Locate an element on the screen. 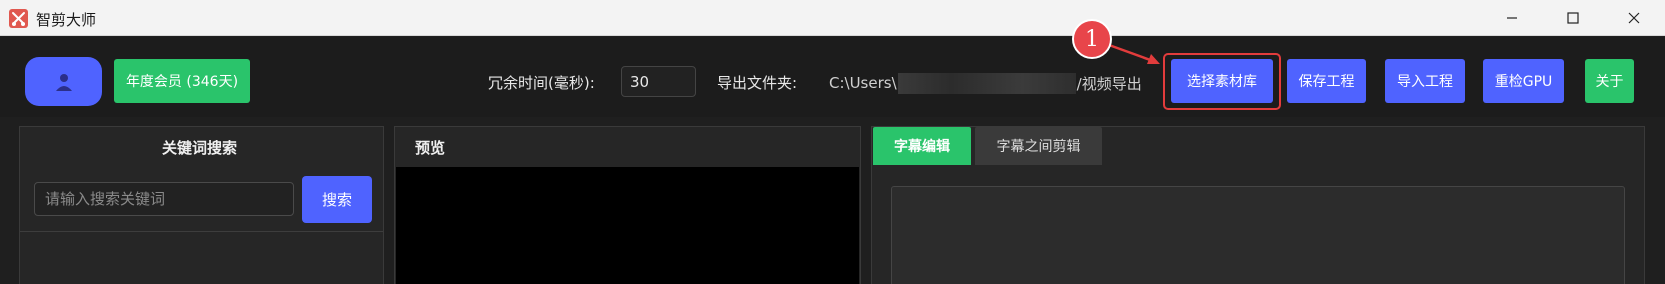 This screenshot has width=1665, height=284. minimize-button is located at coordinates (1512, 18).